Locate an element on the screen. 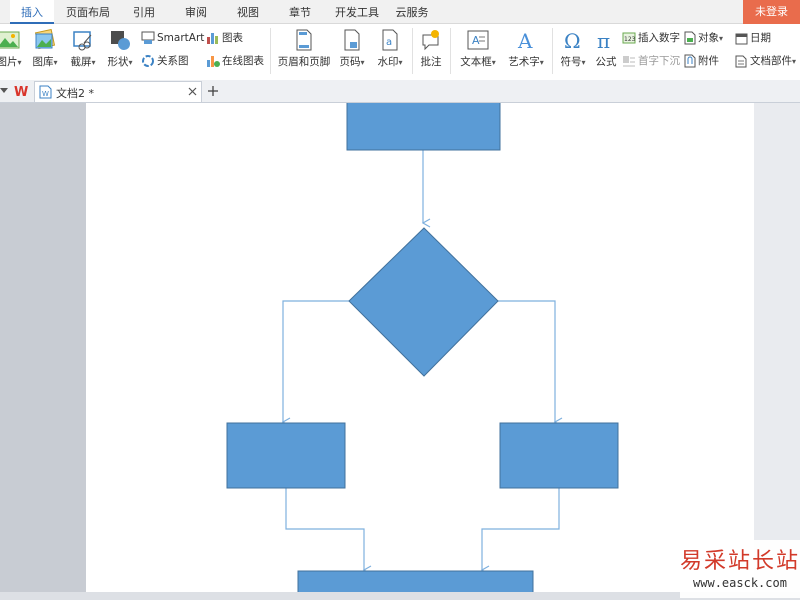 This screenshot has height=603, width=800. attachment-button: 附件 is located at coordinates (701, 61).